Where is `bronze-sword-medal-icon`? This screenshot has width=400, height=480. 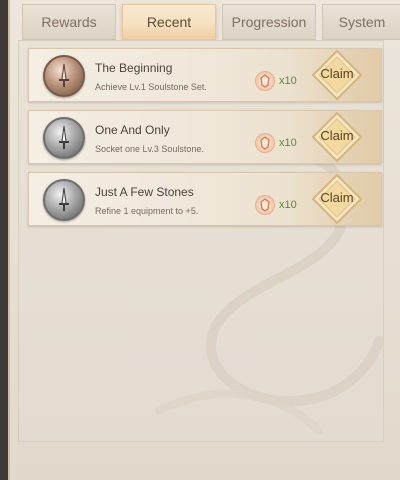
bronze-sword-medal-icon is located at coordinates (64, 76).